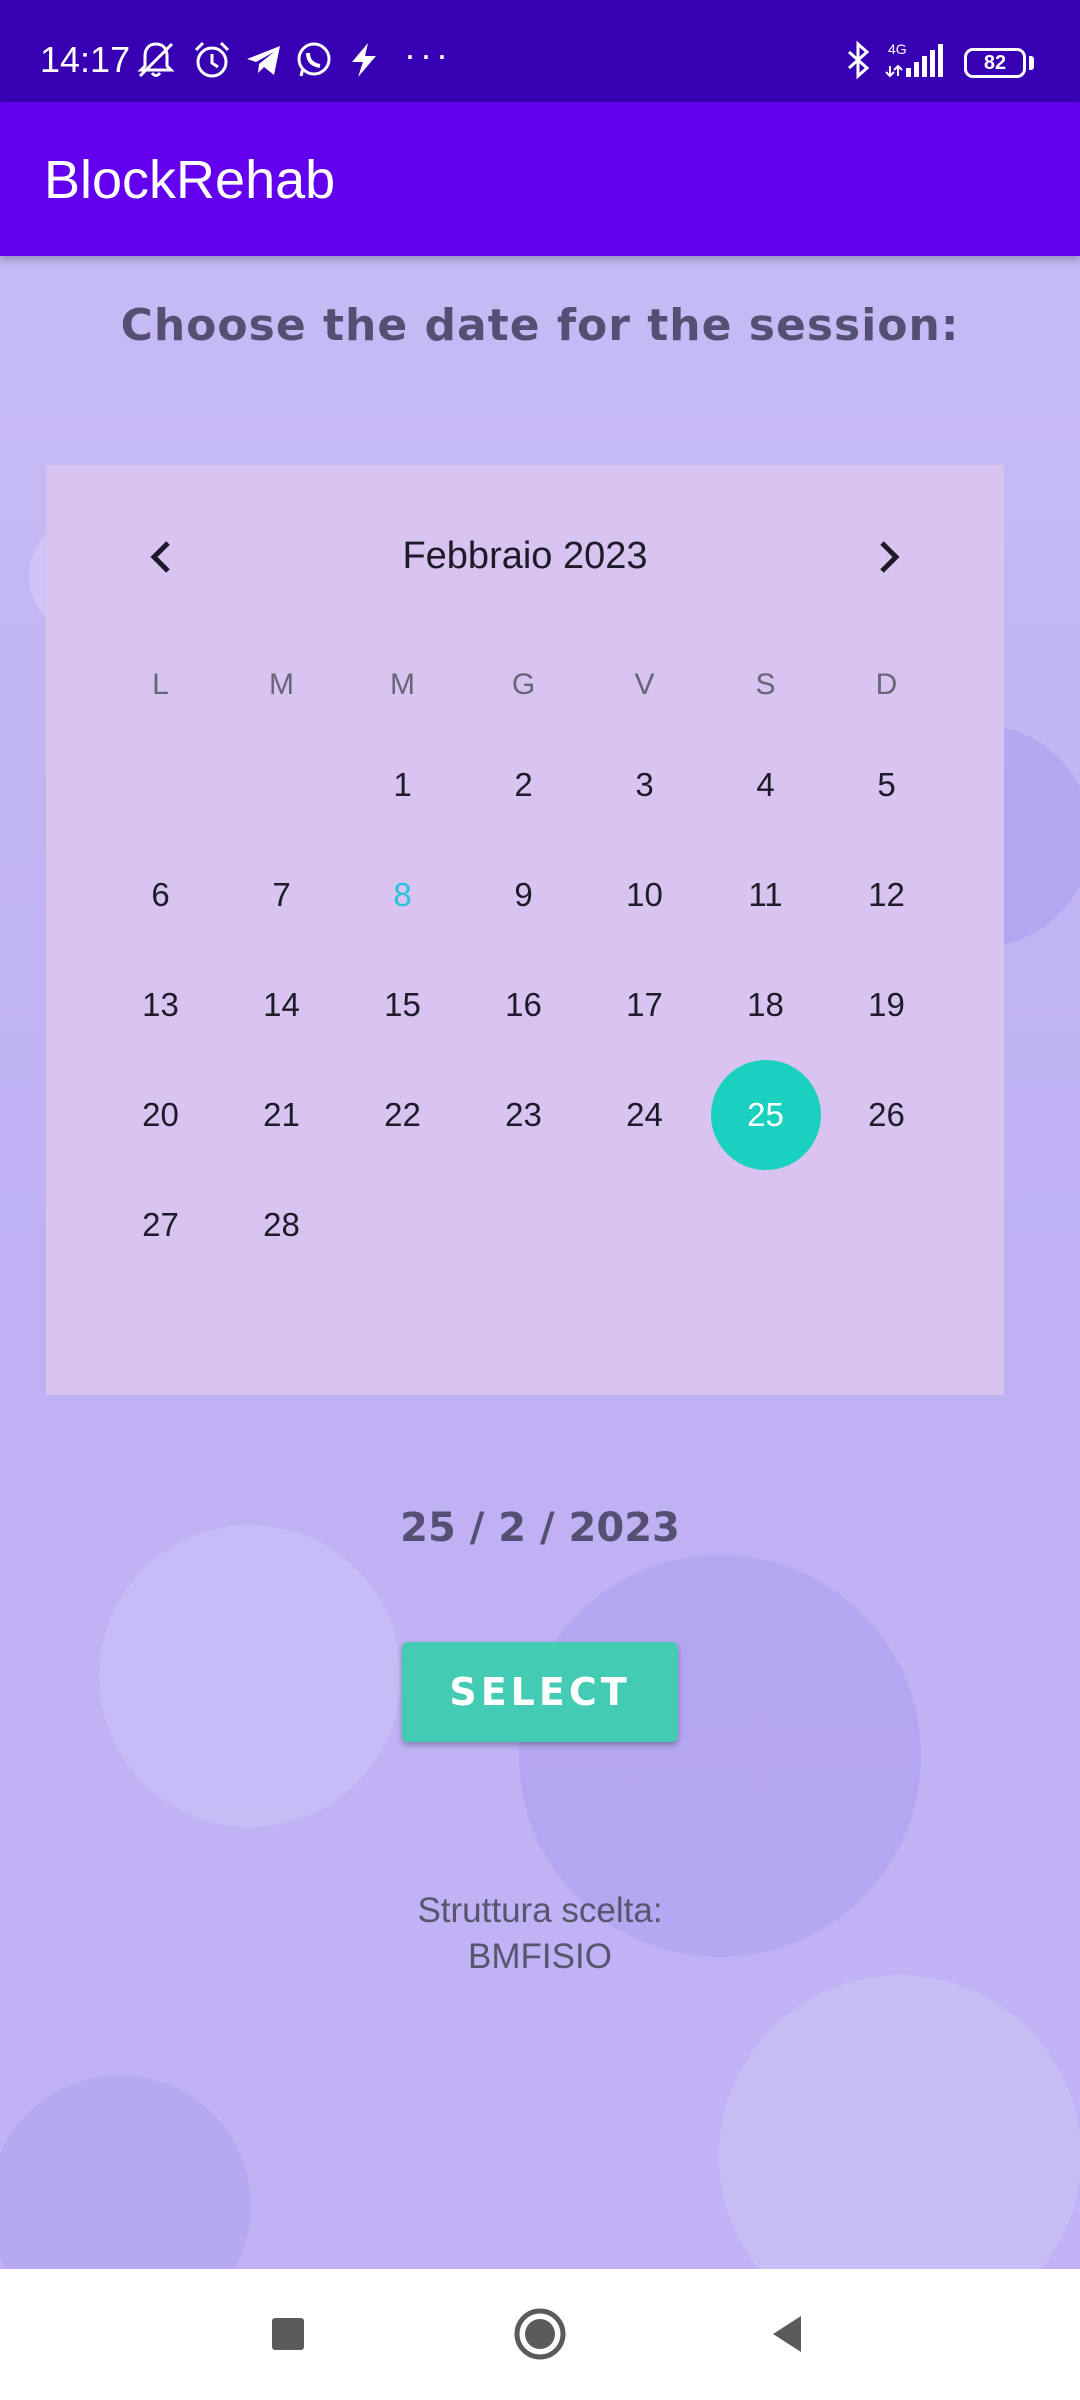  I want to click on calendar-day: 16, so click(523, 1005).